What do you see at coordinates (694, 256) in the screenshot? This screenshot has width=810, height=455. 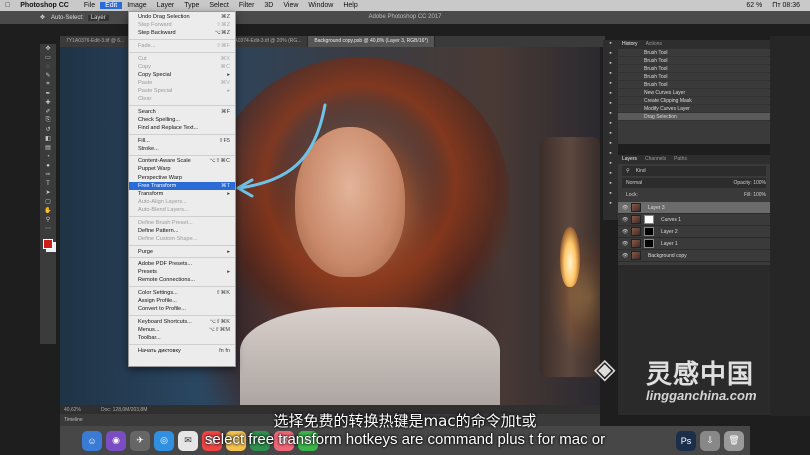 I see `layer-row: 👁 Background copy` at bounding box center [694, 256].